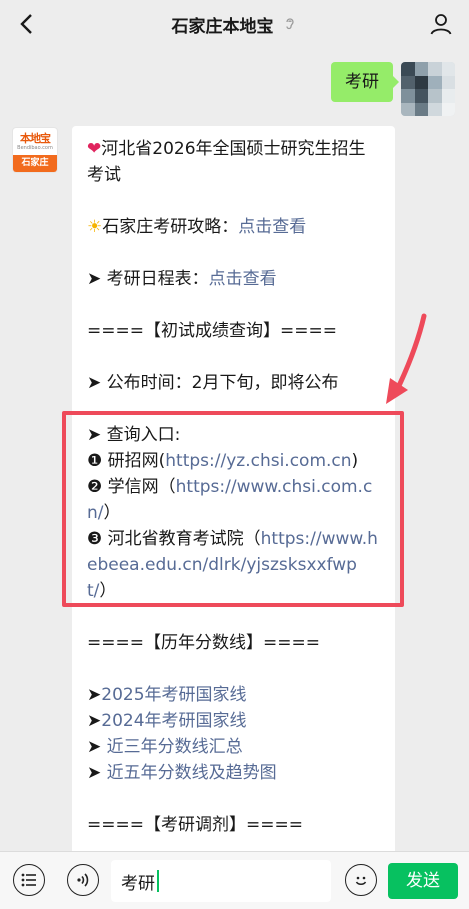 This screenshot has height=909, width=469. I want to click on score-item: ➤ 近三年分数线汇总, so click(165, 747).